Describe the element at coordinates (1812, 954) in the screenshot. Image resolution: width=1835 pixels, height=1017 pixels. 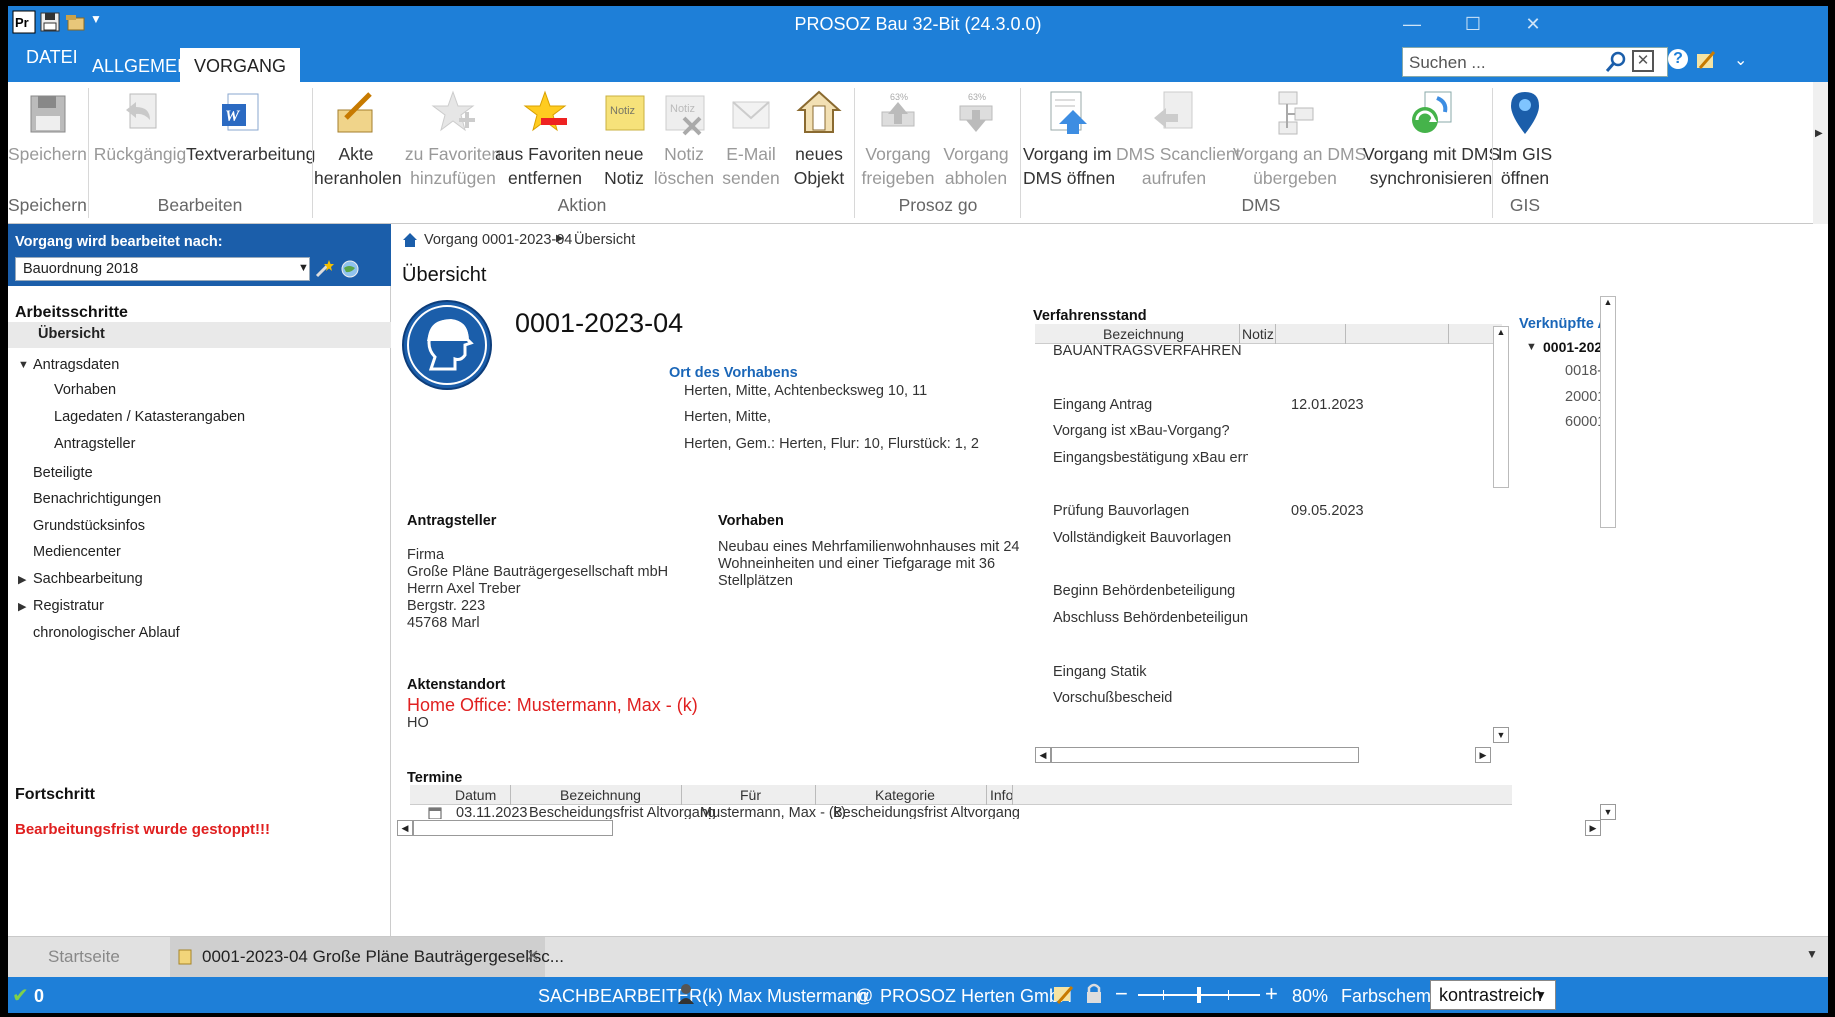
I see `tabs-overflow-icon: ▼` at that location.